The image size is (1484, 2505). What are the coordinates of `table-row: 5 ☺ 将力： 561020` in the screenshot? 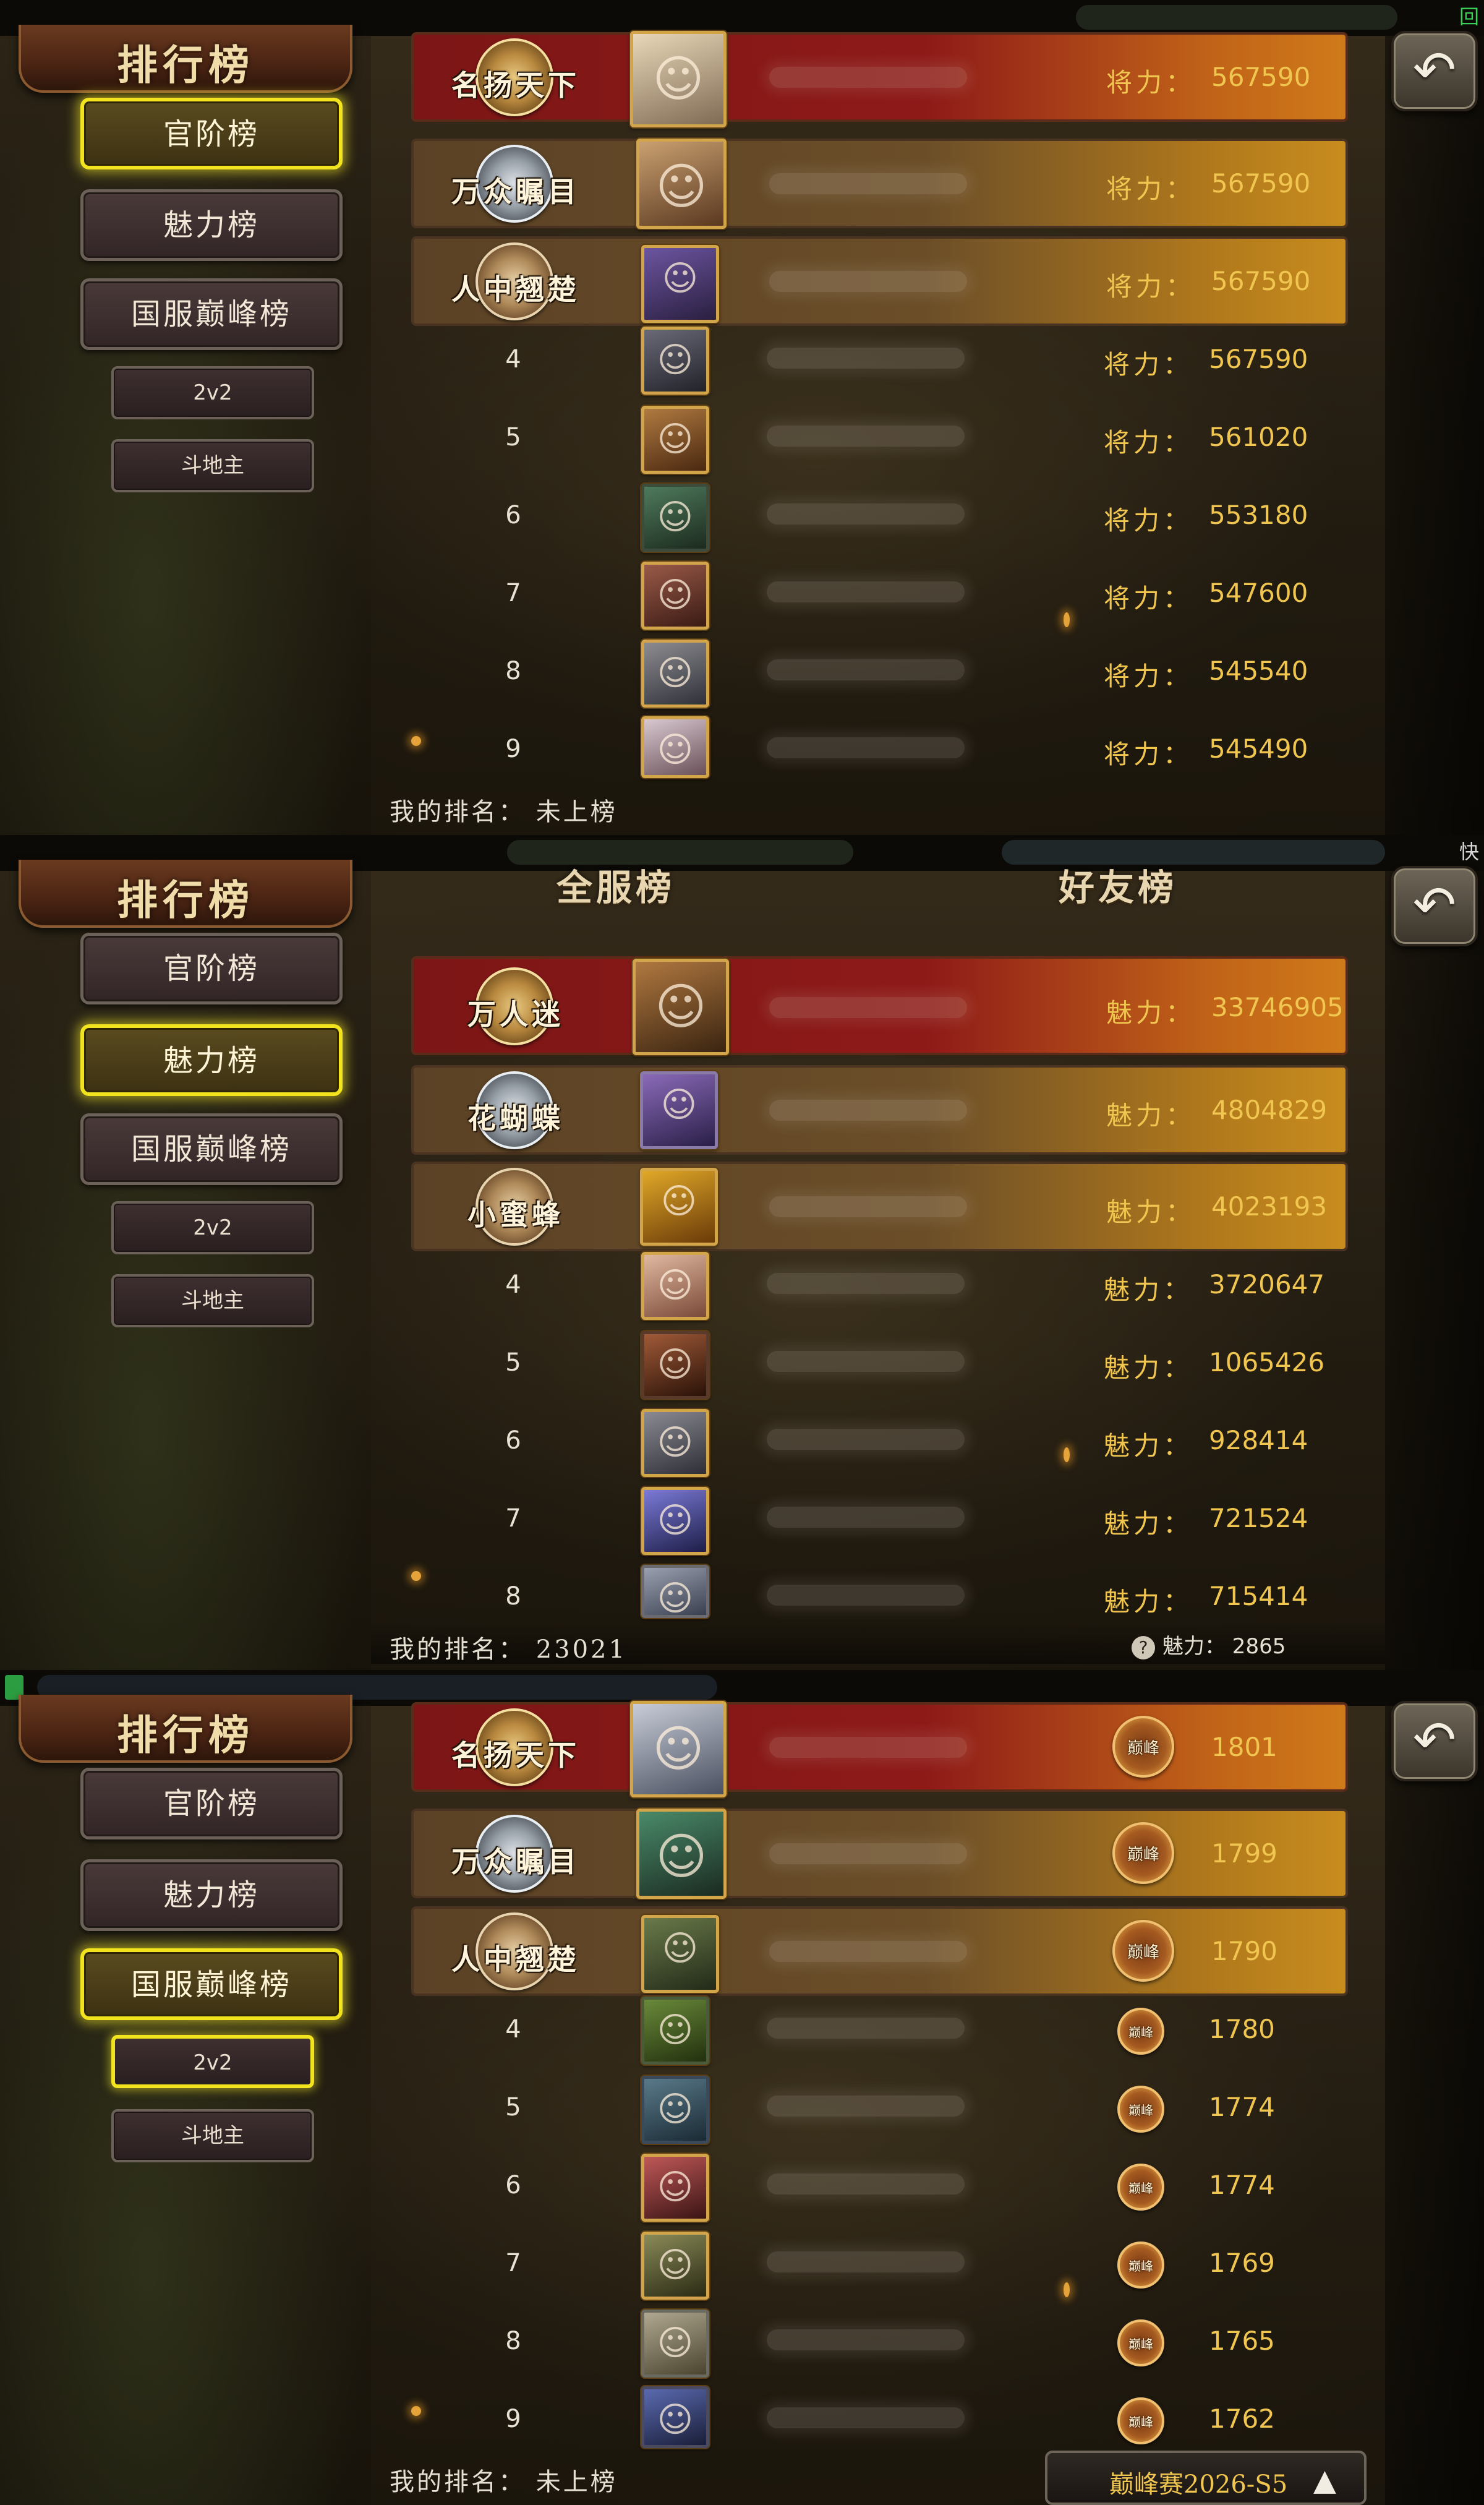 It's located at (879, 440).